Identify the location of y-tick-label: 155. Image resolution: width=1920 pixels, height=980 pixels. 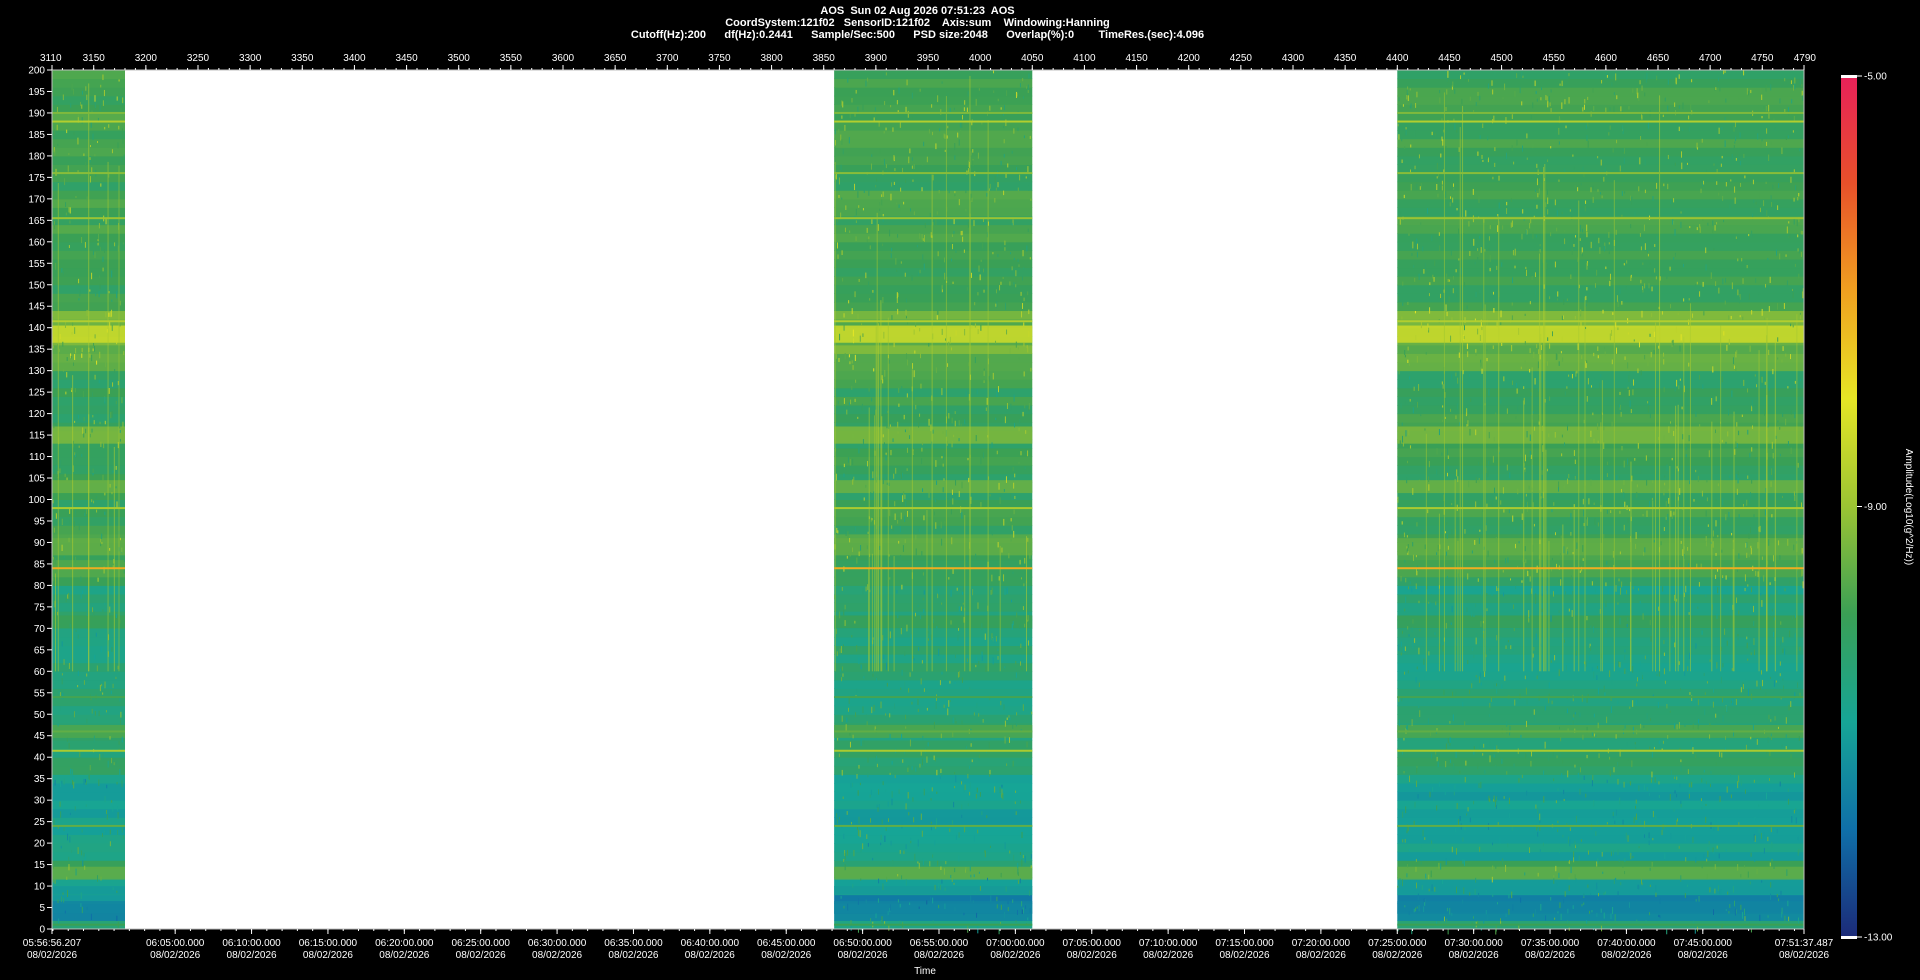
(36, 264).